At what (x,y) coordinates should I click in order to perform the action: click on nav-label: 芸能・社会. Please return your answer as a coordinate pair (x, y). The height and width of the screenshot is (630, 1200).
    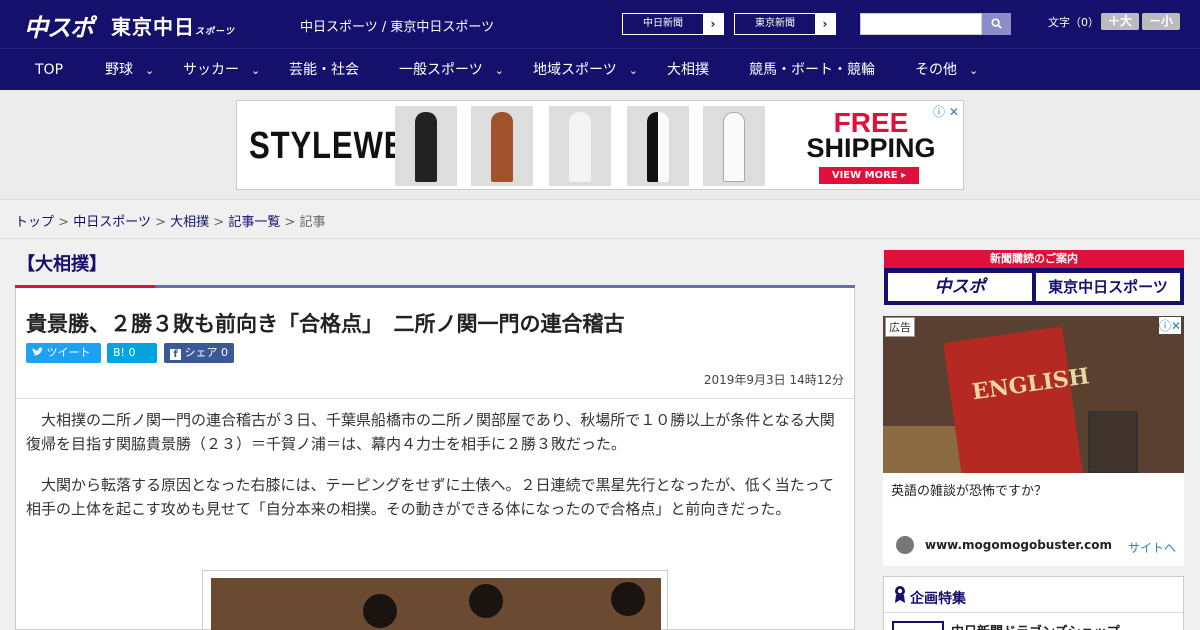
    Looking at the image, I should click on (324, 70).